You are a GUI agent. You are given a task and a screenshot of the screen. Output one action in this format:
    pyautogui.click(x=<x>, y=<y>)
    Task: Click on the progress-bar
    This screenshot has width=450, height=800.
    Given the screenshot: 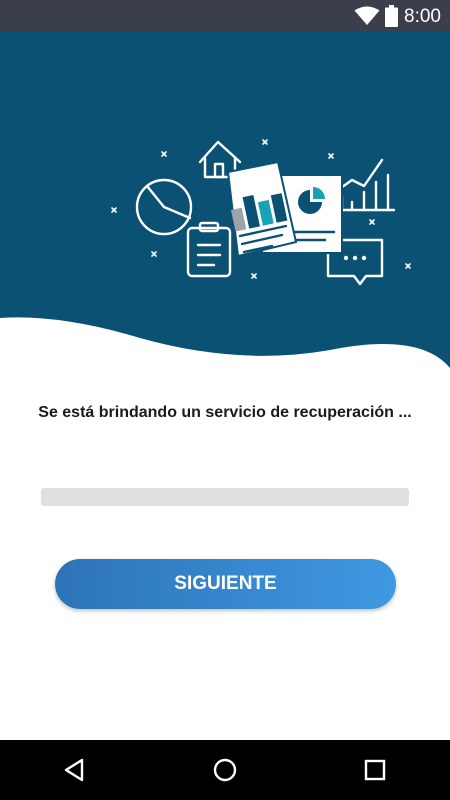 What is the action you would take?
    pyautogui.click(x=225, y=497)
    